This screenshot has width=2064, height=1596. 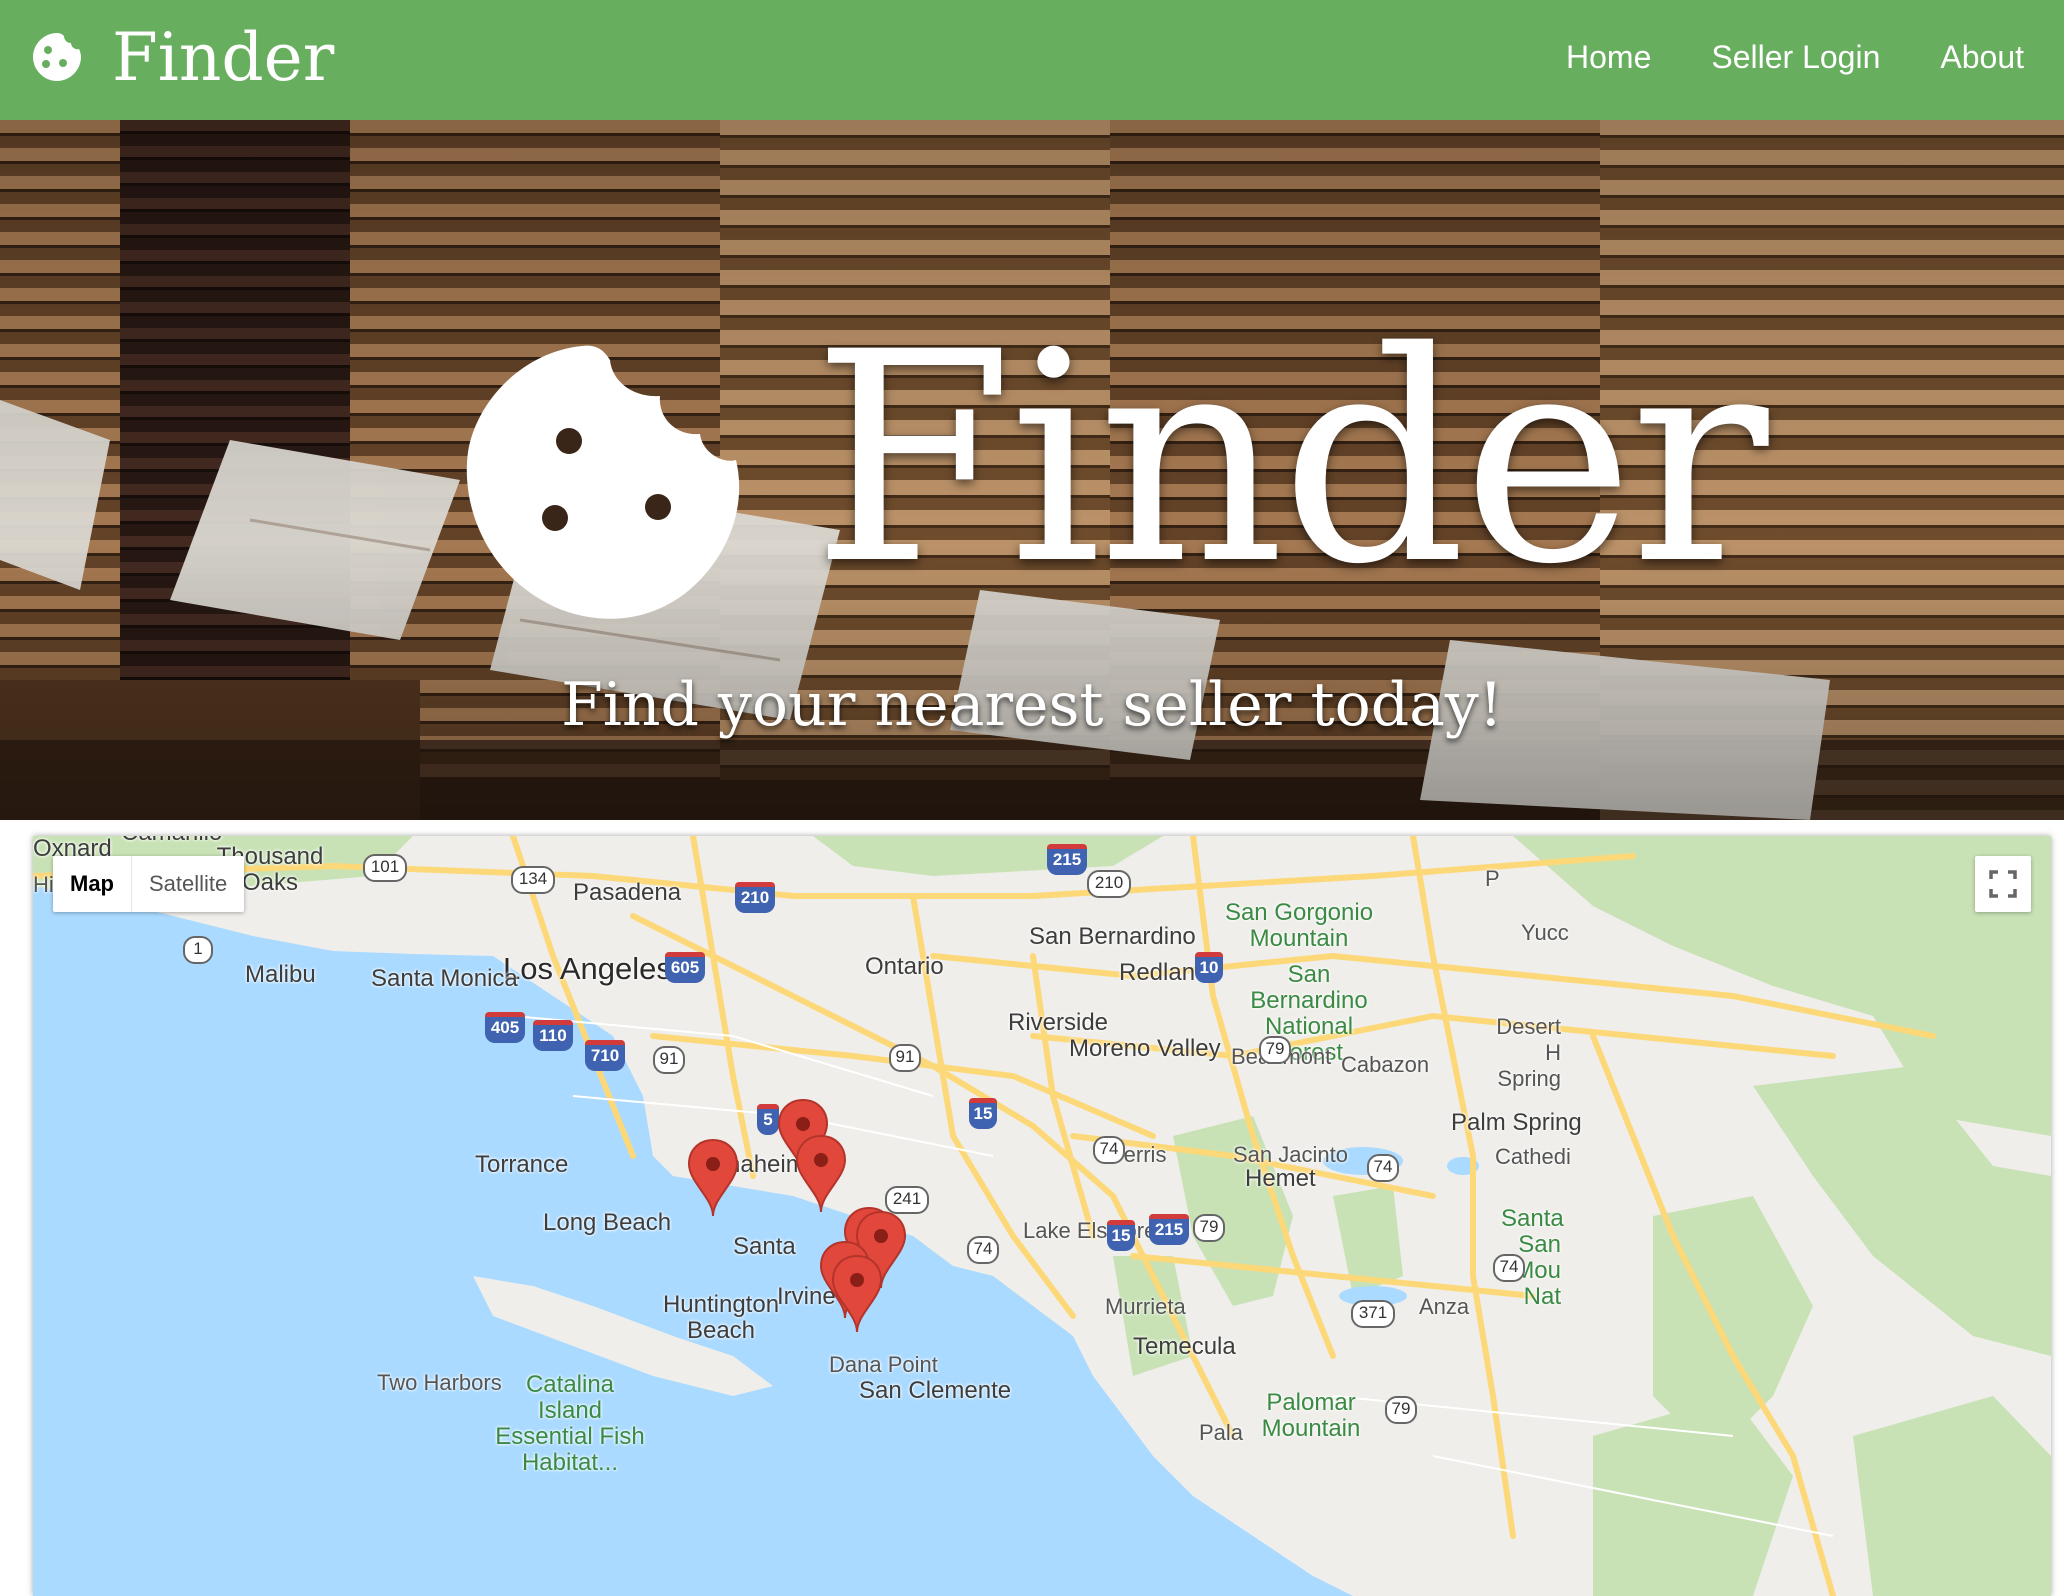 What do you see at coordinates (1608, 57) in the screenshot?
I see `nav-home-link: Home` at bounding box center [1608, 57].